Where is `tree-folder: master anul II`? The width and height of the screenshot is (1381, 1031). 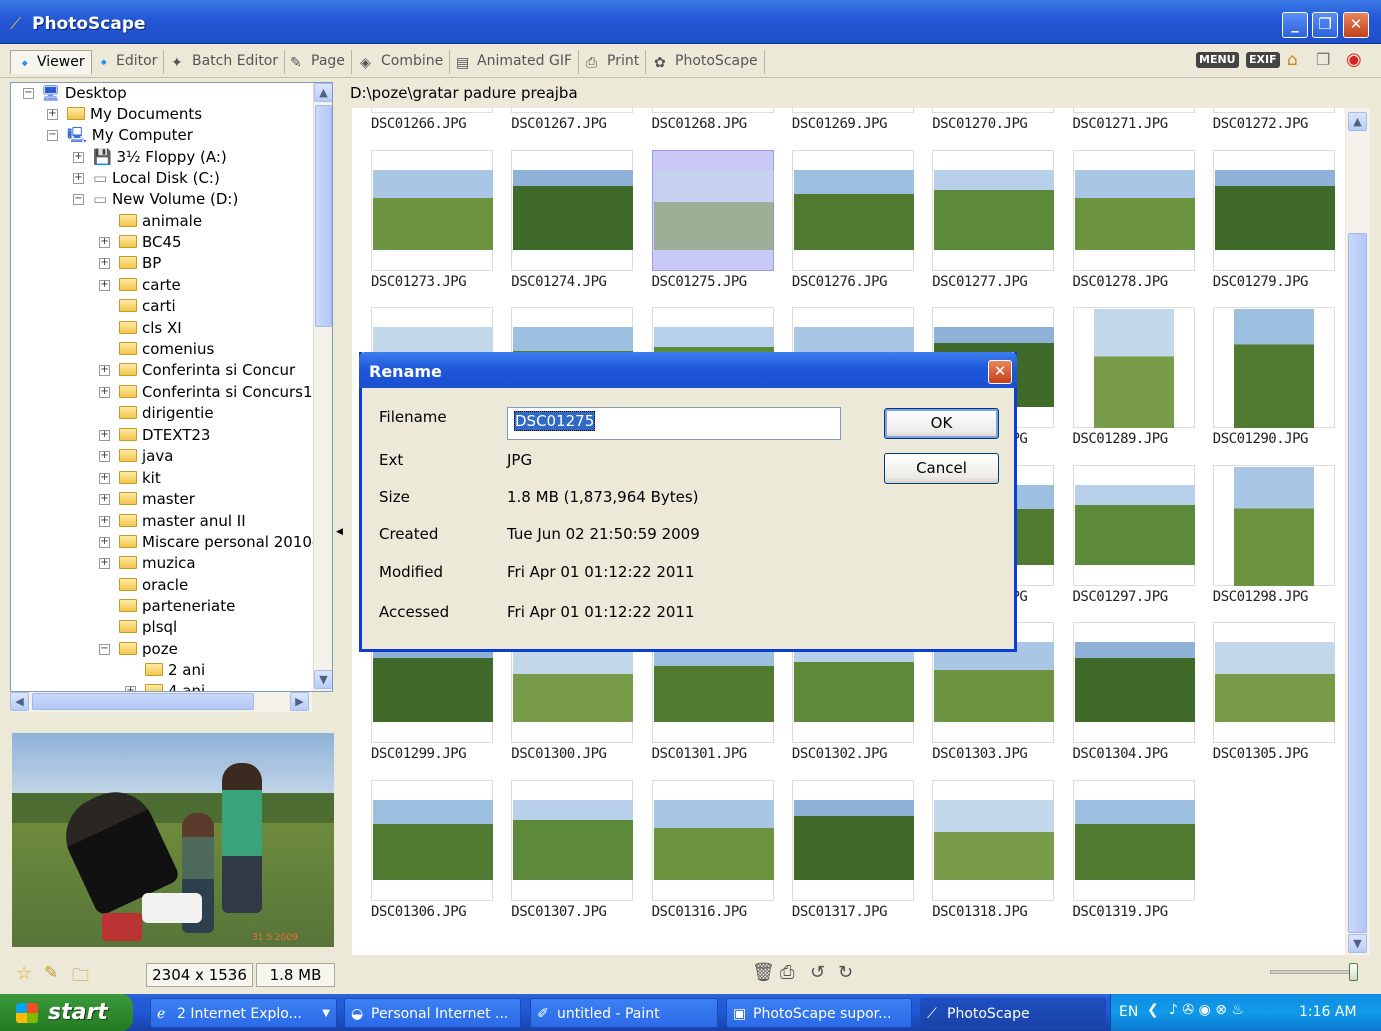 tree-folder: master anul II is located at coordinates (182, 521).